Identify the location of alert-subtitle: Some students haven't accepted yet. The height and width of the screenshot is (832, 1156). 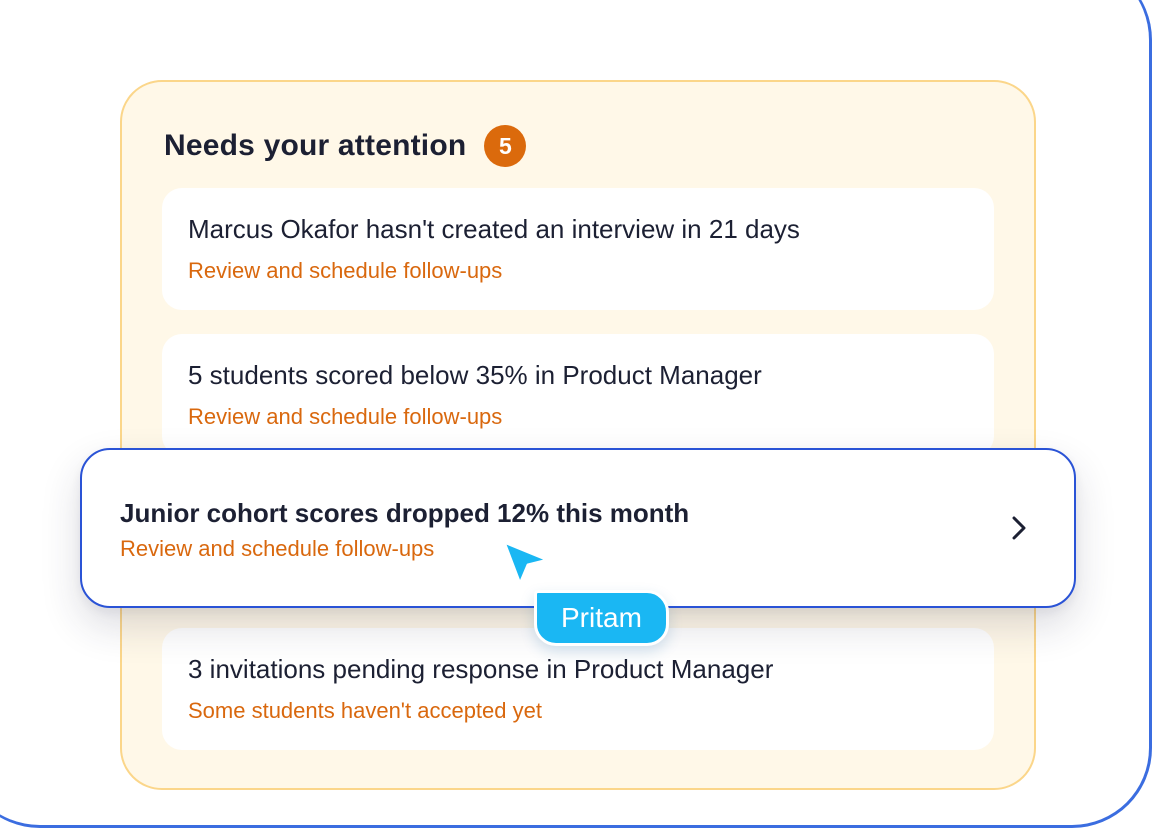
(365, 710).